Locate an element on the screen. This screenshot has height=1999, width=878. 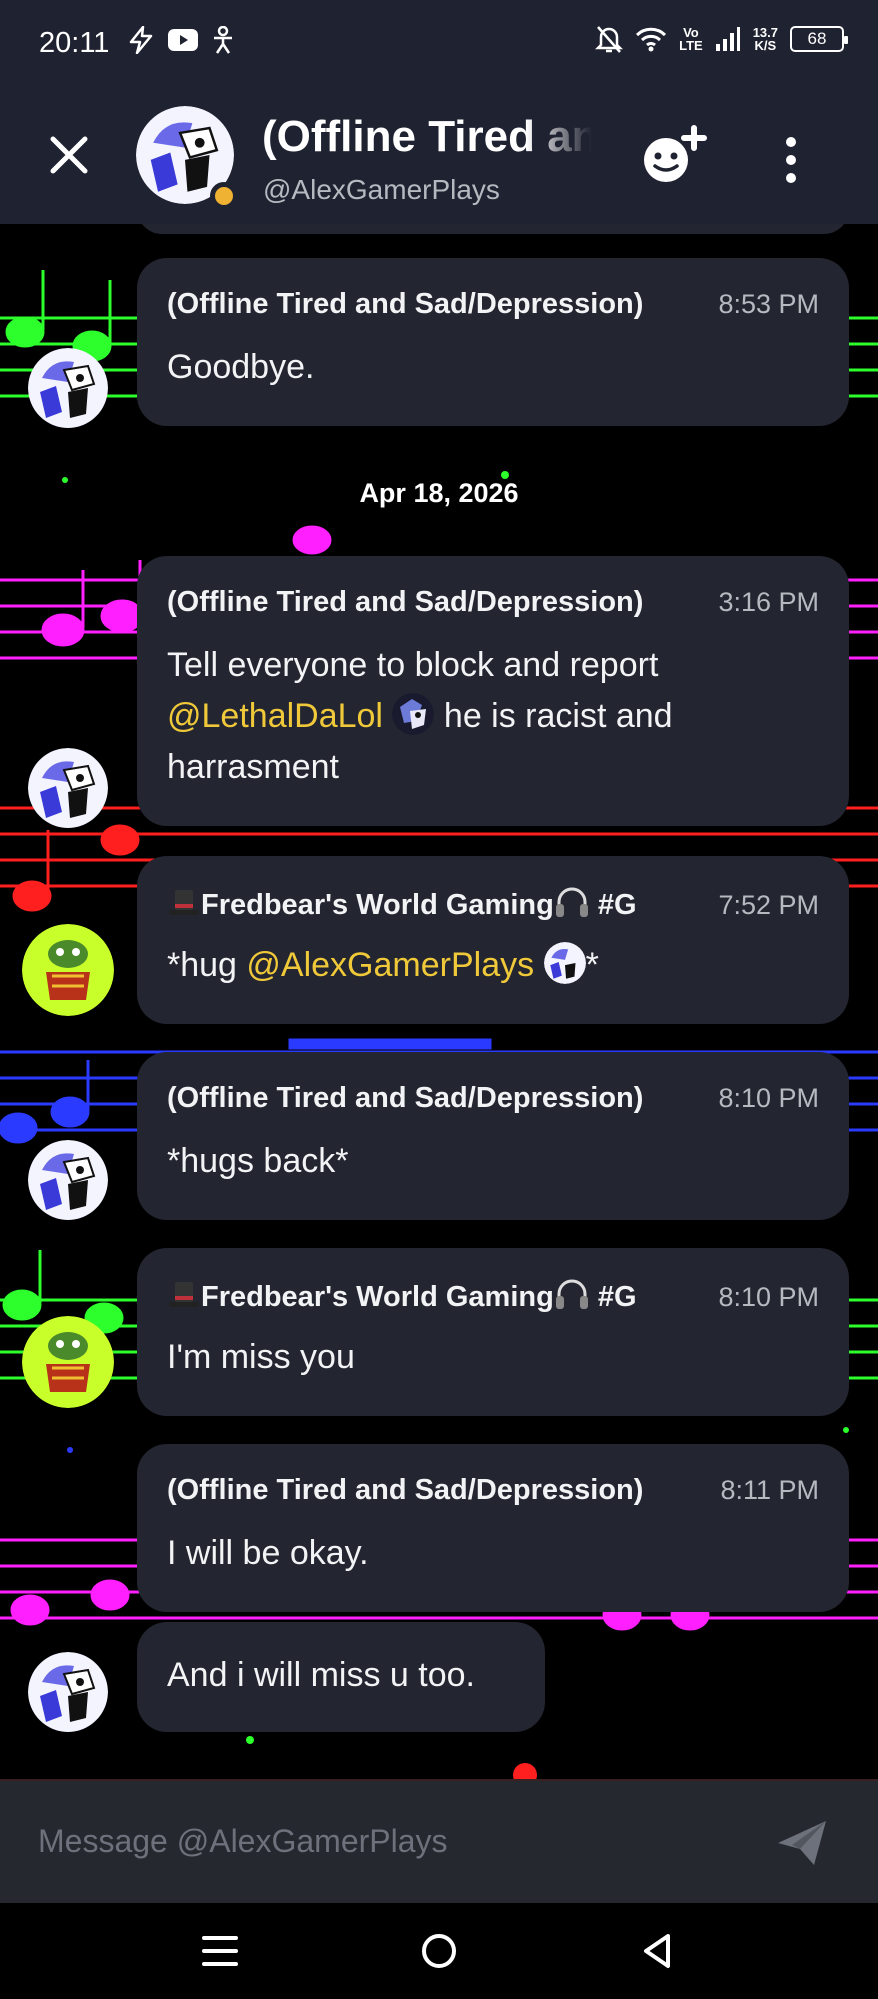
header-title: (Offline Tired and Sad/Depression) is located at coordinates (427, 140).